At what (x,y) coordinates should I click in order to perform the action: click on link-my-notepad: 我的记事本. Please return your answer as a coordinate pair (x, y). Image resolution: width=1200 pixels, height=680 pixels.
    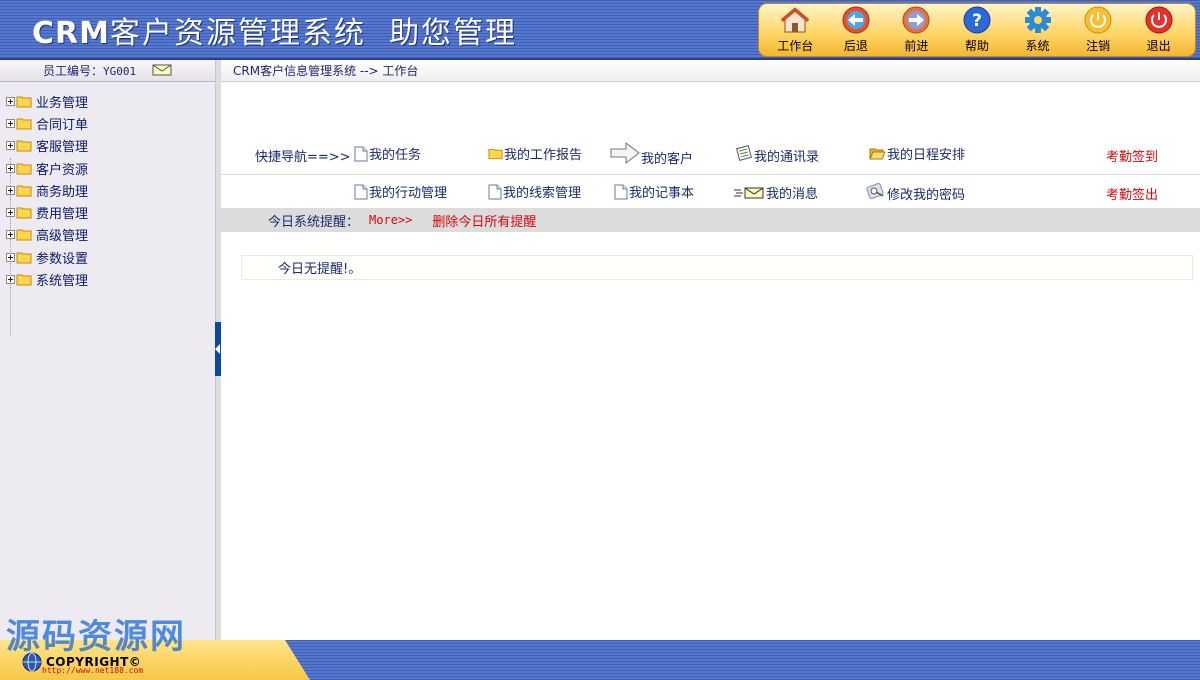
    Looking at the image, I should click on (654, 191).